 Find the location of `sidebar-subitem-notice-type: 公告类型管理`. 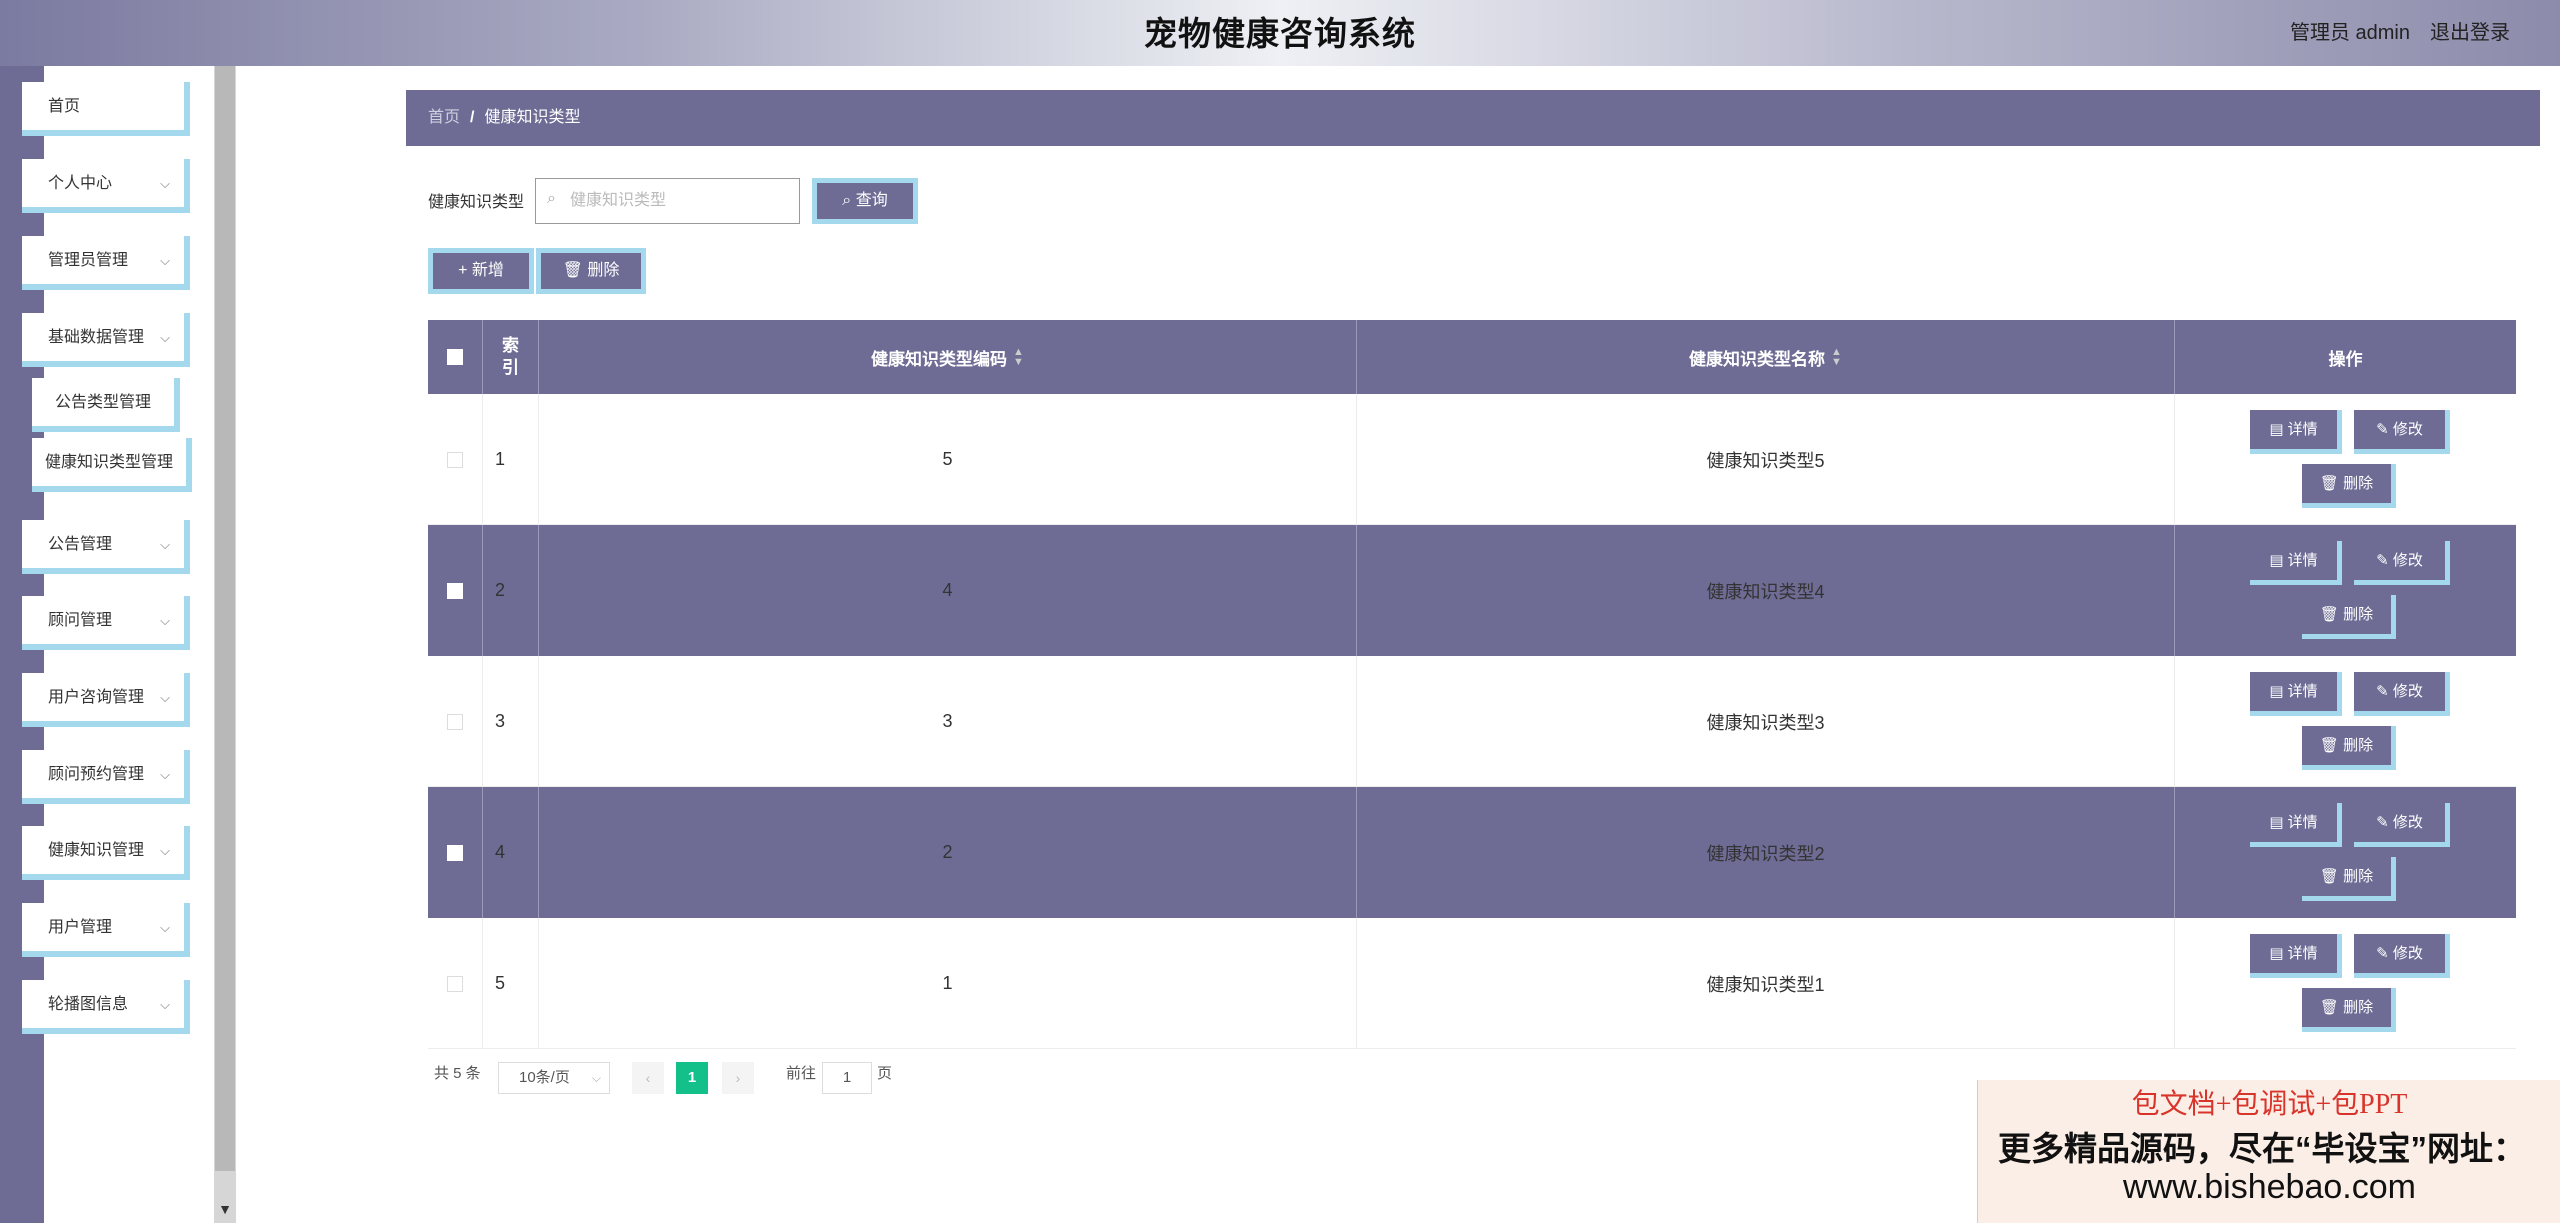

sidebar-subitem-notice-type: 公告类型管理 is located at coordinates (106, 405).